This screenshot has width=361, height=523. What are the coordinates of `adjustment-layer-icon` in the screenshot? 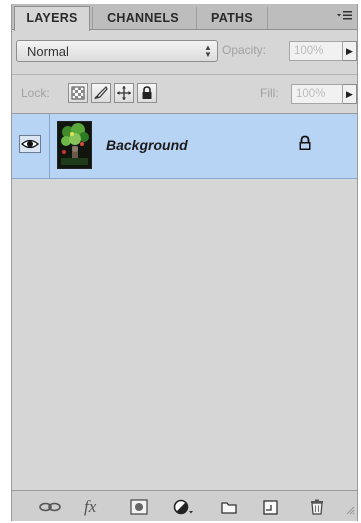 It's located at (184, 507).